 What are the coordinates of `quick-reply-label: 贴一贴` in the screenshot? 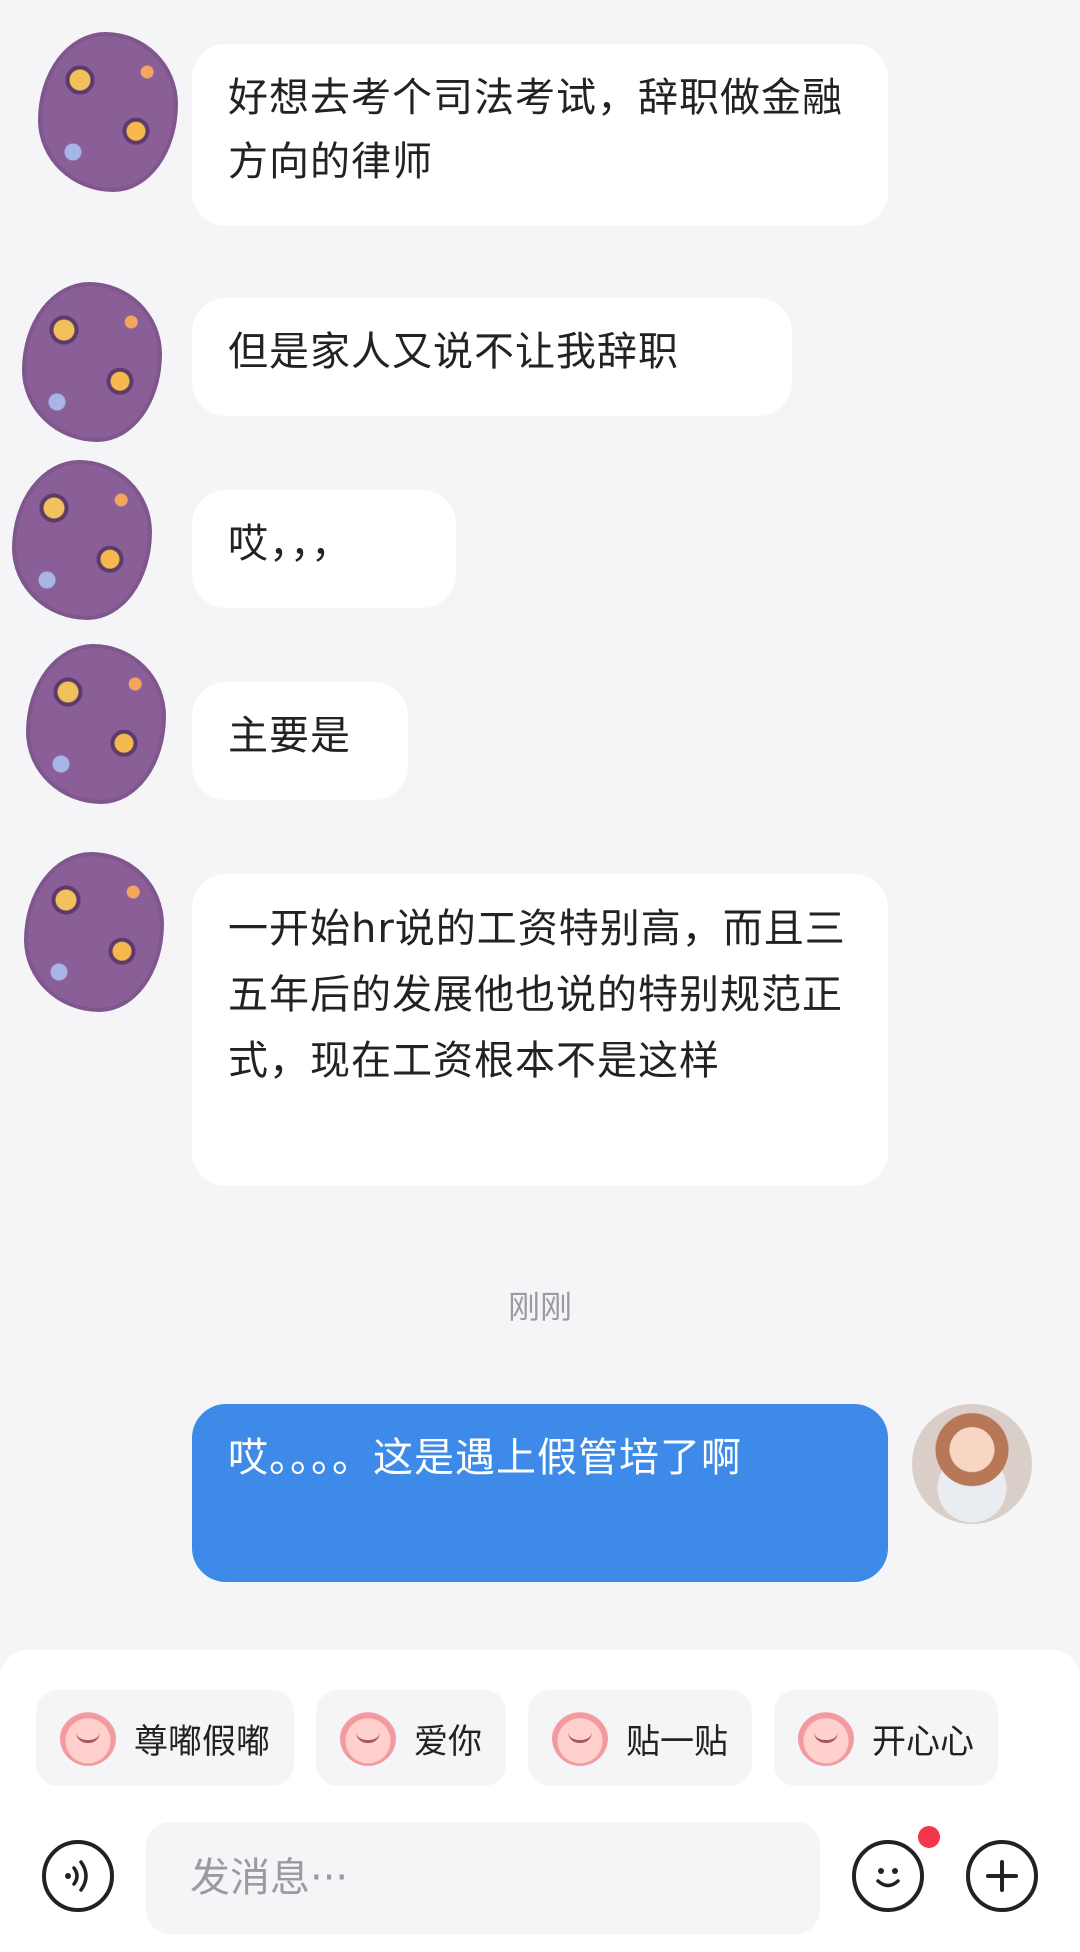 It's located at (677, 1741).